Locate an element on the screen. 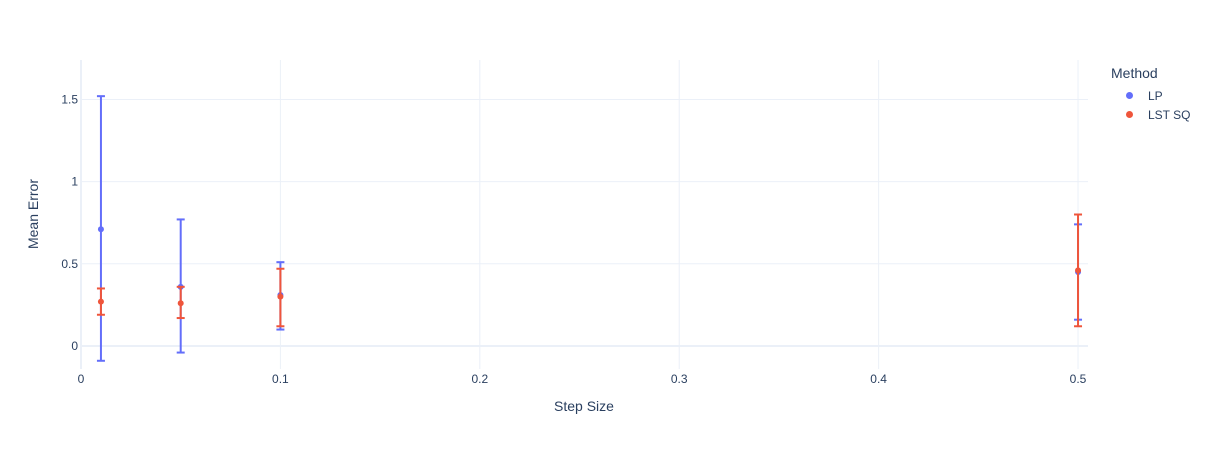 Image resolution: width=1208 pixels, height=450 pixels. x-tick-label: 0.1 is located at coordinates (280, 379).